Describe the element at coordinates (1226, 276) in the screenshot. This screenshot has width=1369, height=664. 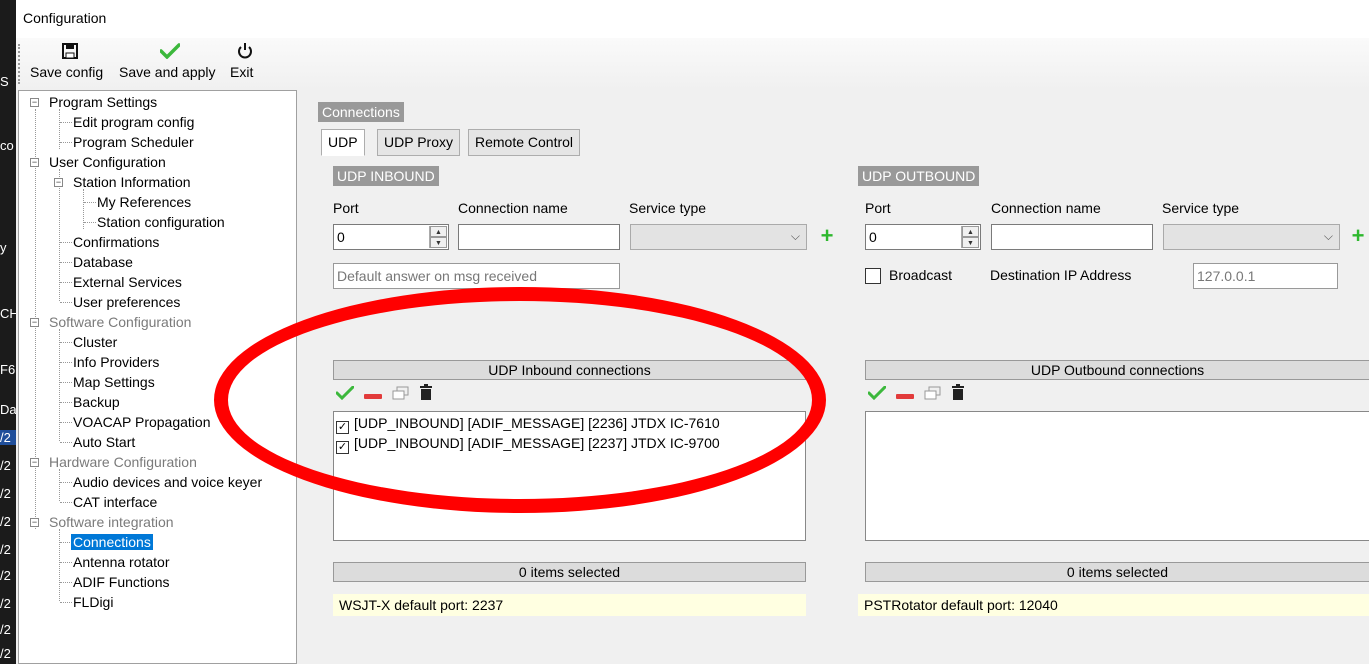
I see `destination-ip-placeholder: 127.0.0.1` at that location.